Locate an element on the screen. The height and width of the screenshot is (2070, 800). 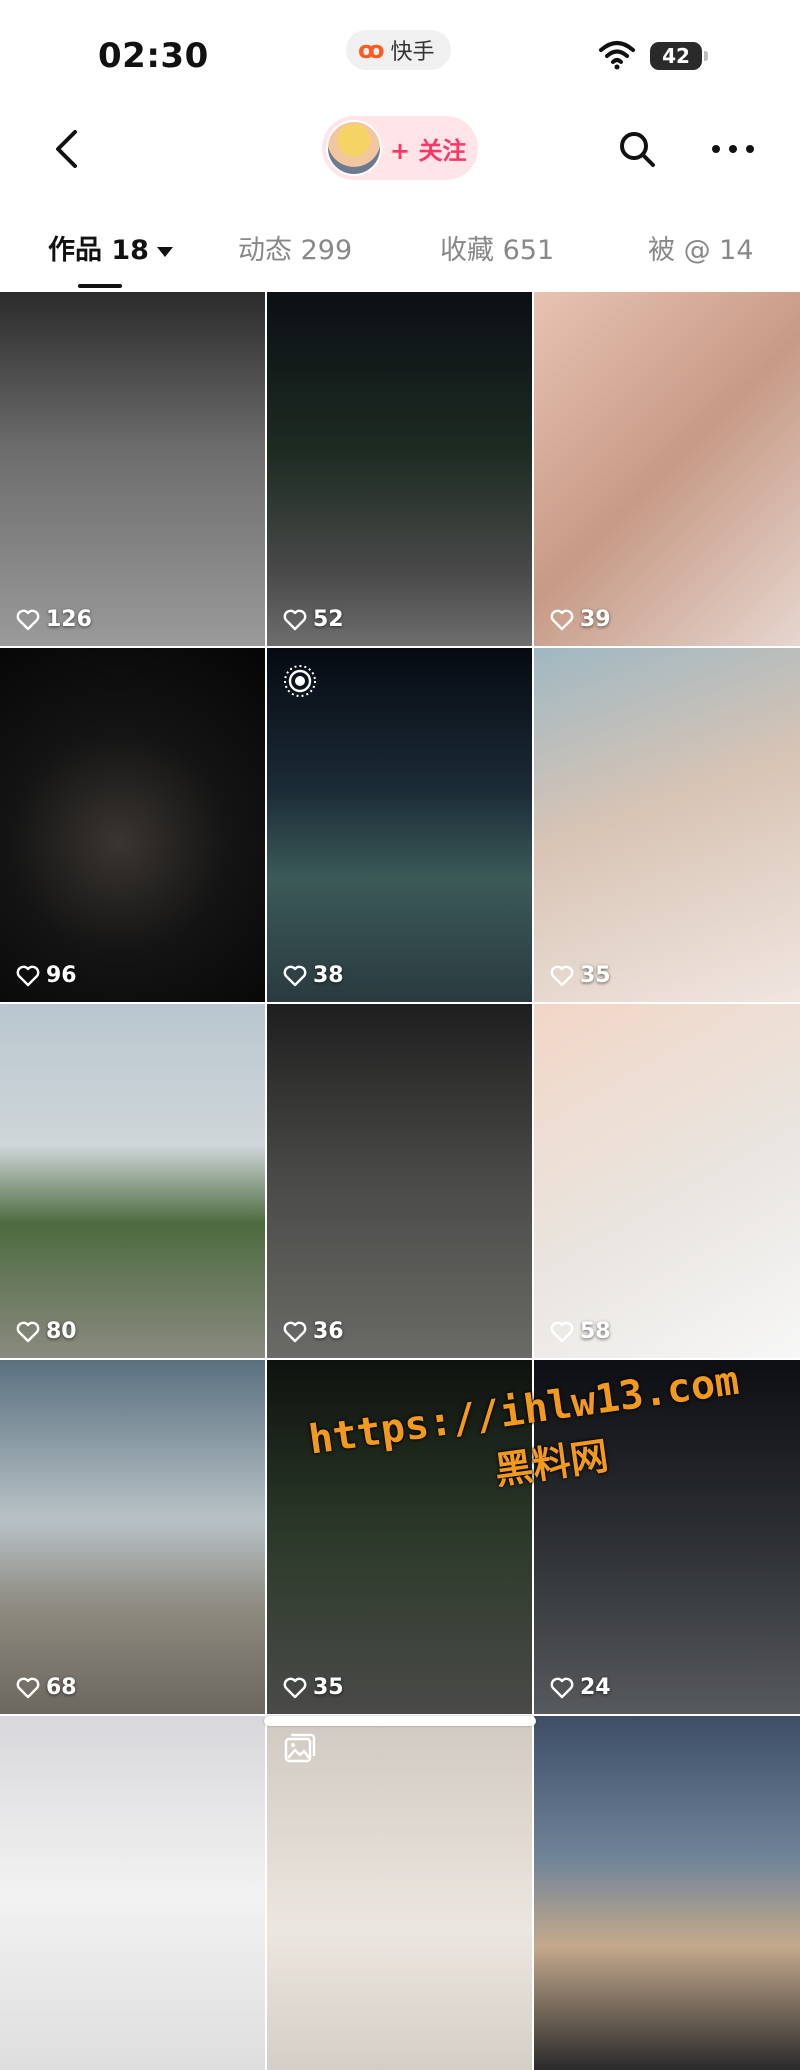
like-count: 24 is located at coordinates (580, 1687).